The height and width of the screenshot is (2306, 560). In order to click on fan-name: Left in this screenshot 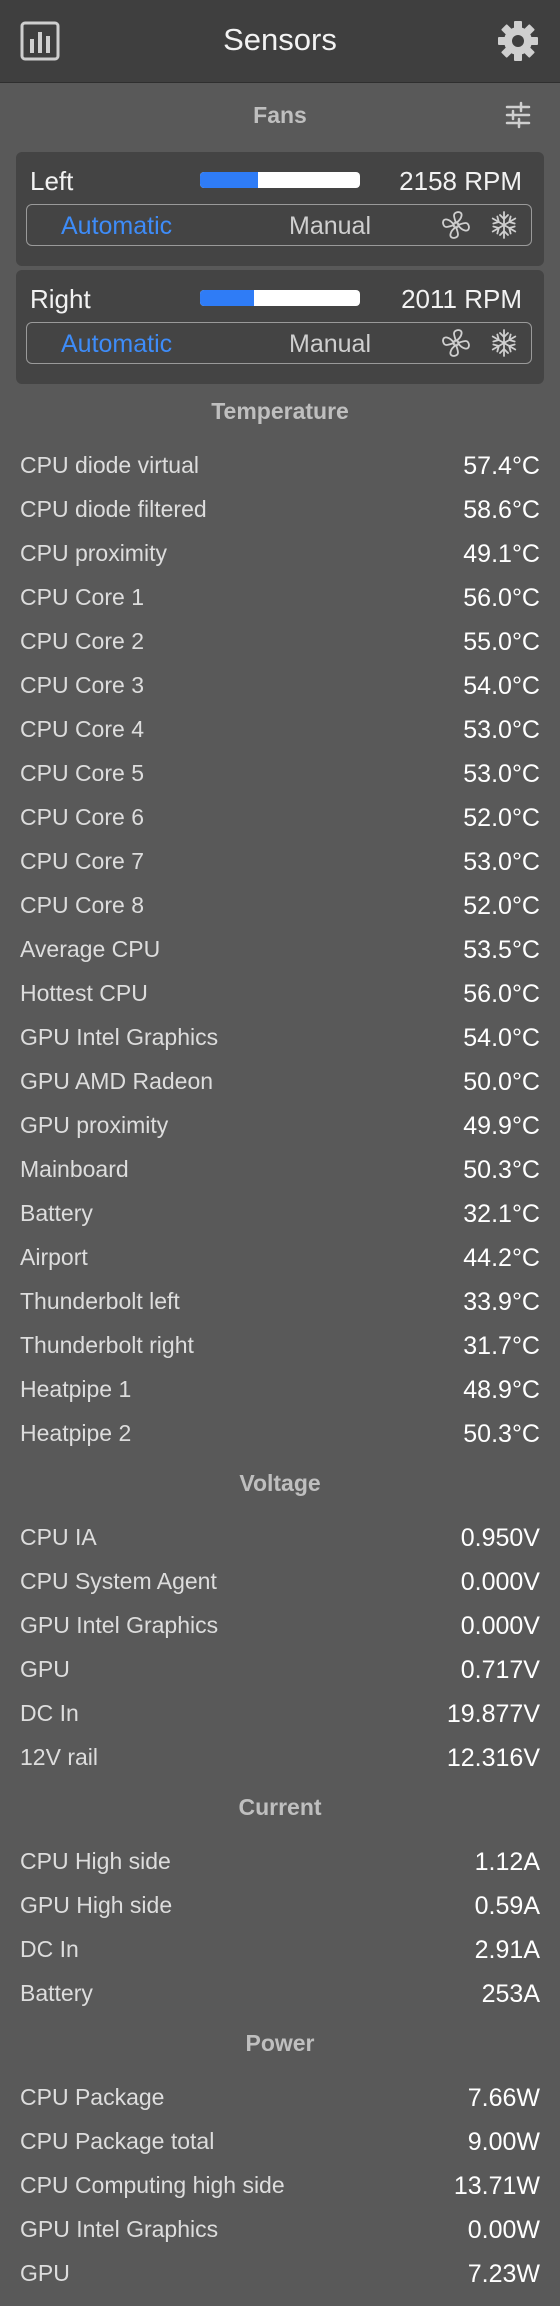, I will do `click(52, 181)`.